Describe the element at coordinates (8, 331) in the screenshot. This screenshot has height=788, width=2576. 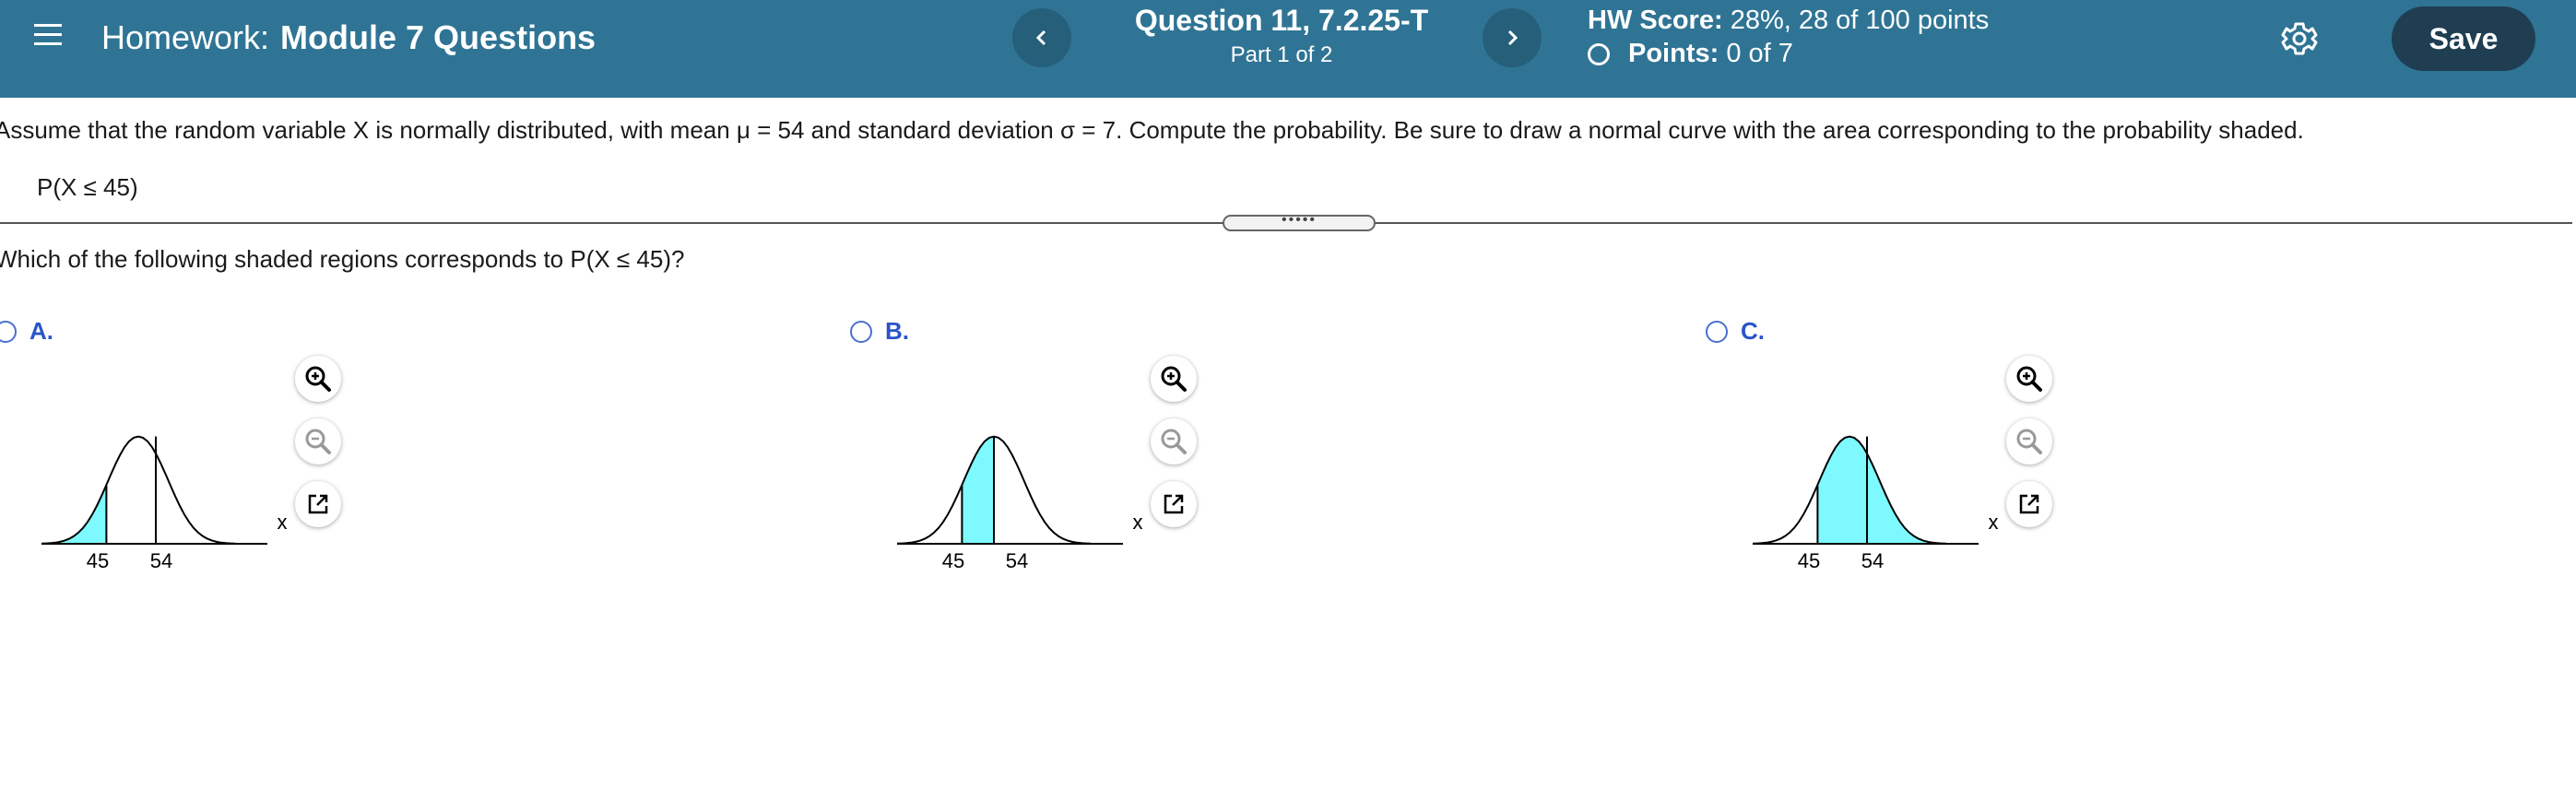
I see `option-a-radio` at that location.